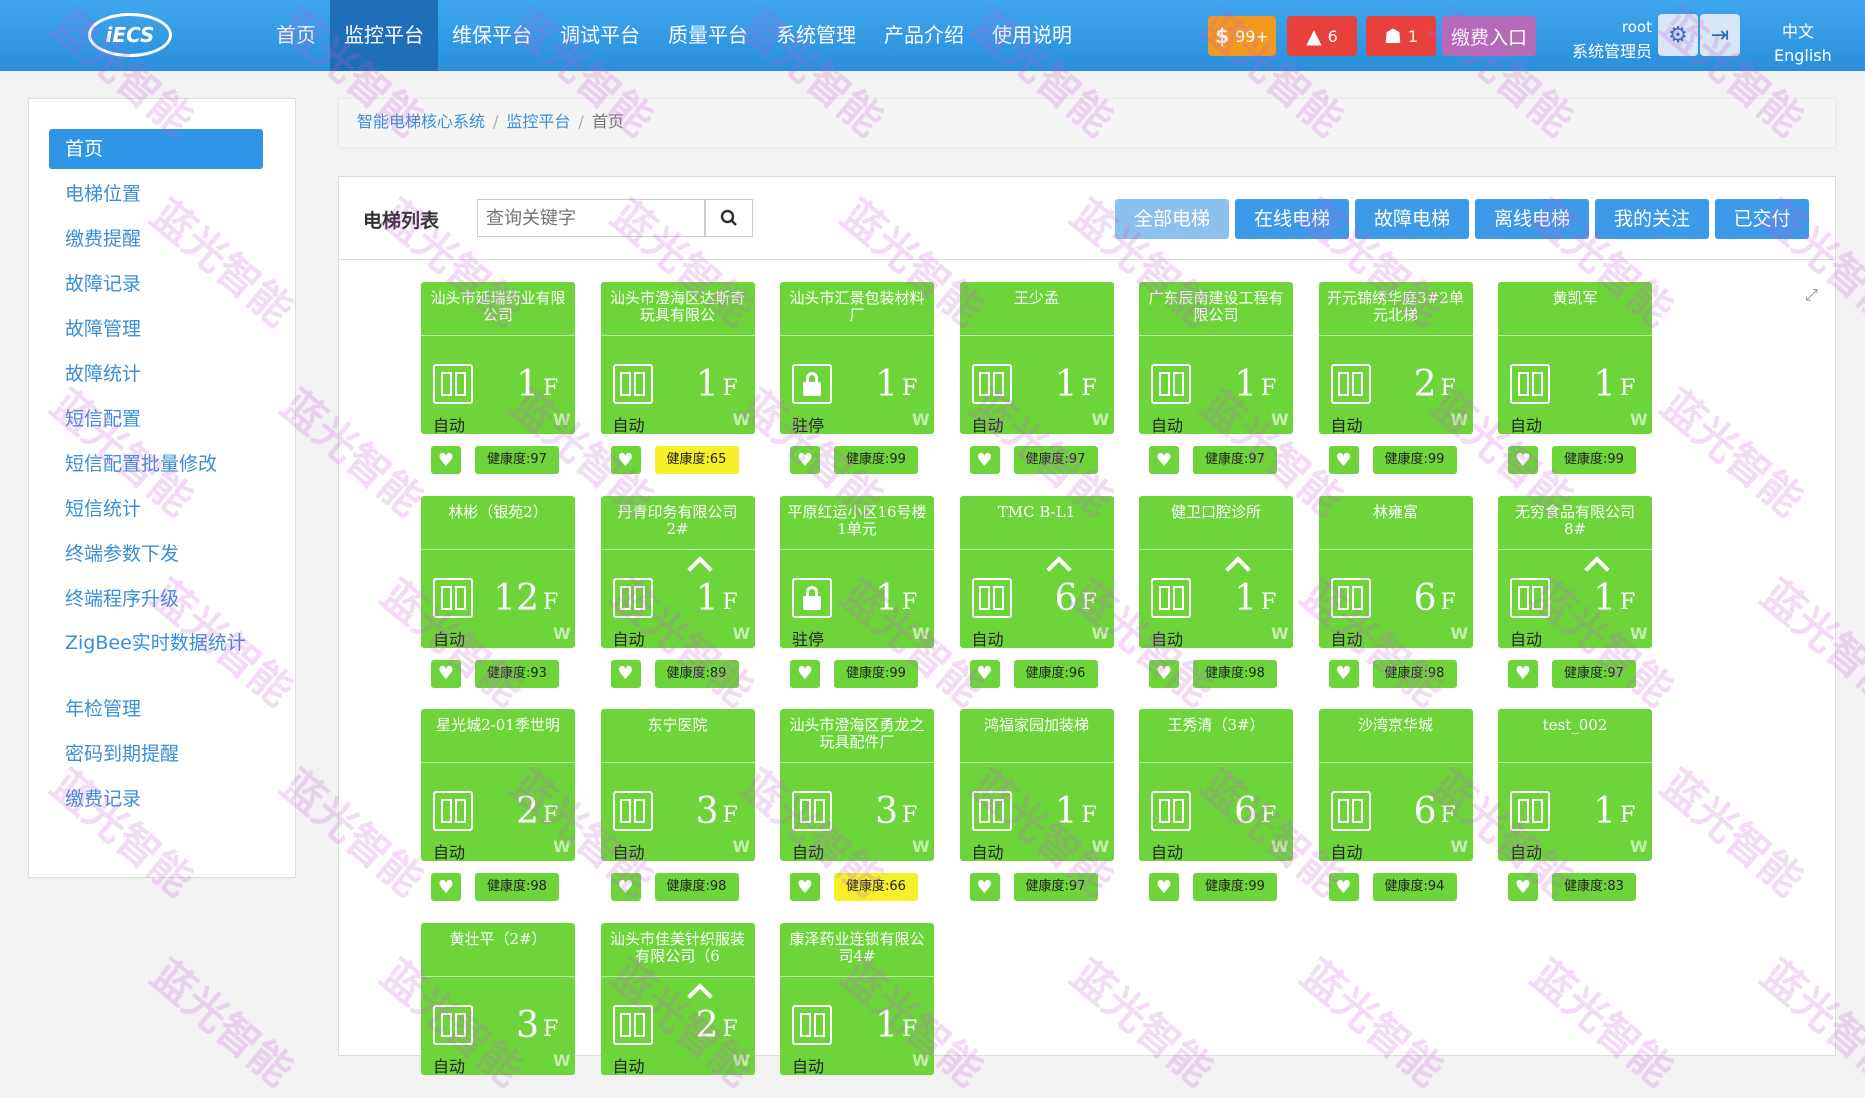  Describe the element at coordinates (1412, 219) in the screenshot. I see `filter-fault-button: 故障电梯` at that location.